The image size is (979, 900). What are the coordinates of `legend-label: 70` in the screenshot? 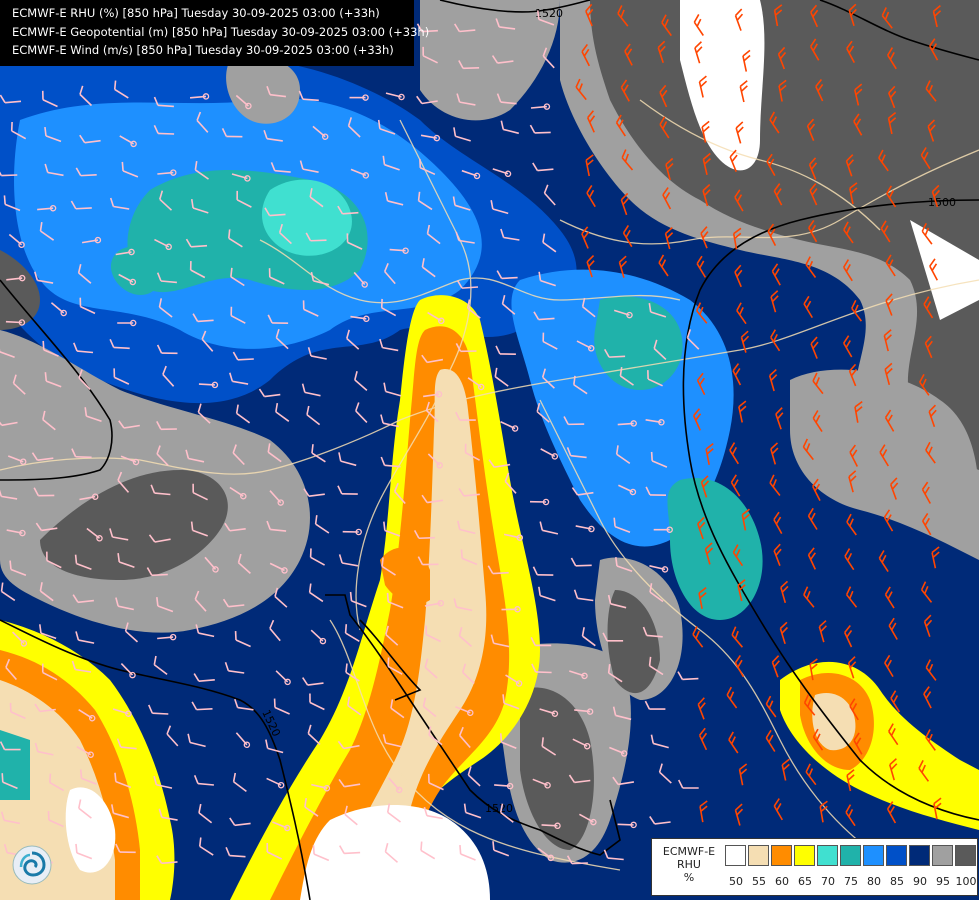 It's located at (828, 881).